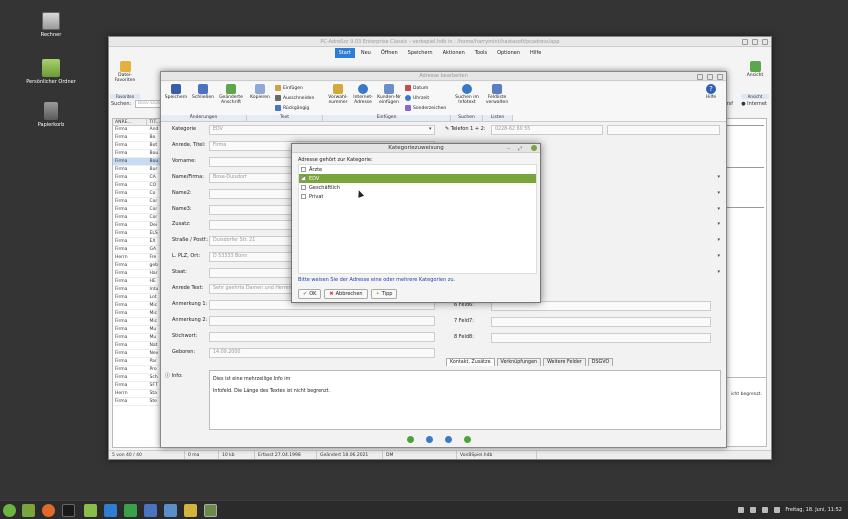  What do you see at coordinates (425, 108) in the screenshot?
I see `special-char-button: Sonderzeichen` at bounding box center [425, 108].